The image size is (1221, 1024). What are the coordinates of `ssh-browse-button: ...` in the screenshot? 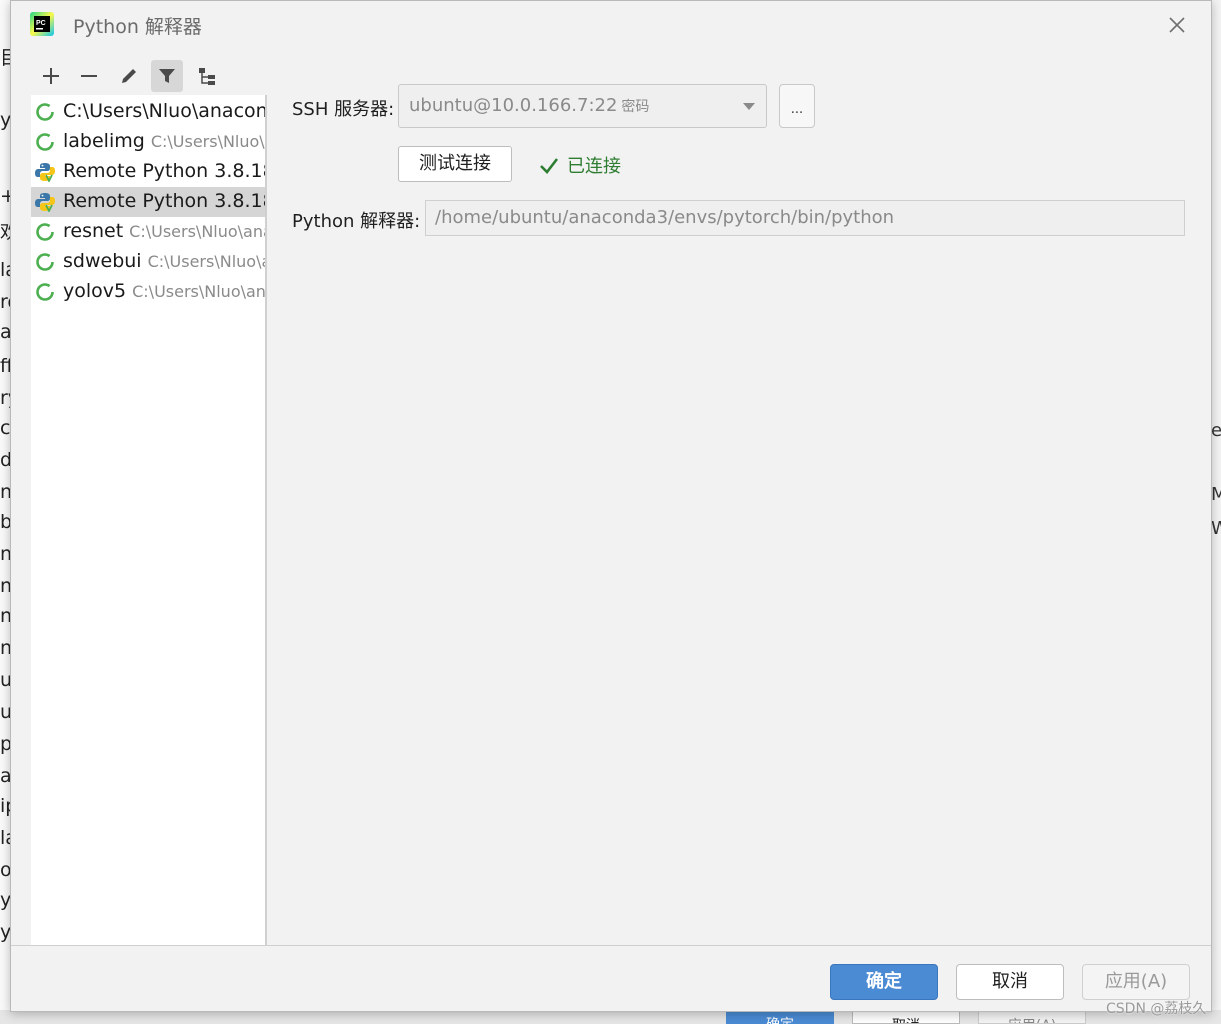 It's located at (797, 106).